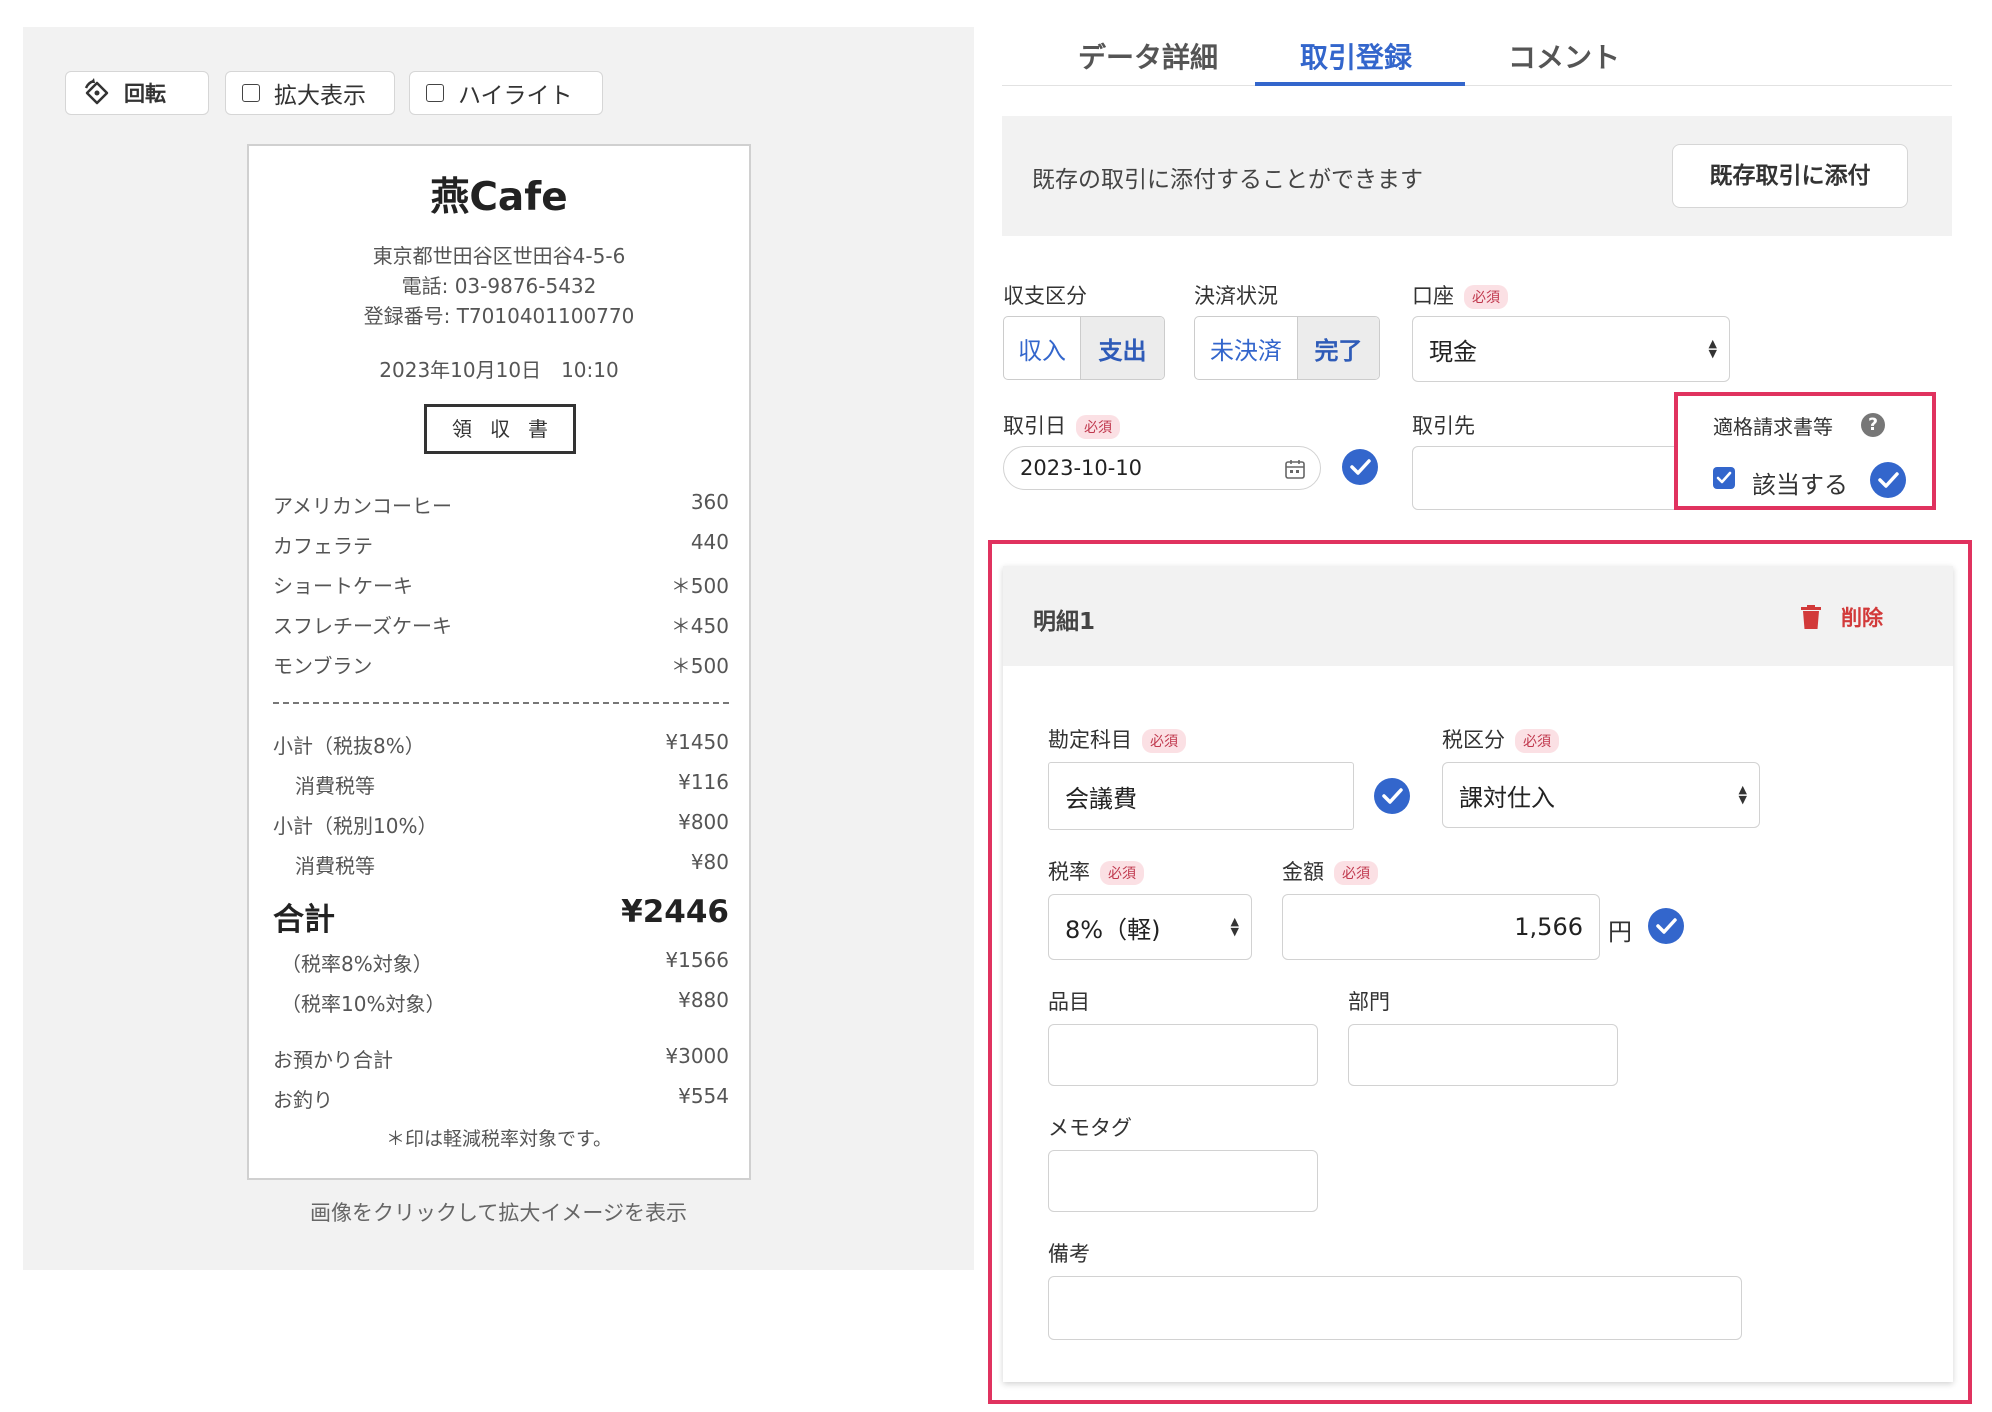  What do you see at coordinates (320, 96) in the screenshot?
I see `zoom-label: 拡大表示` at bounding box center [320, 96].